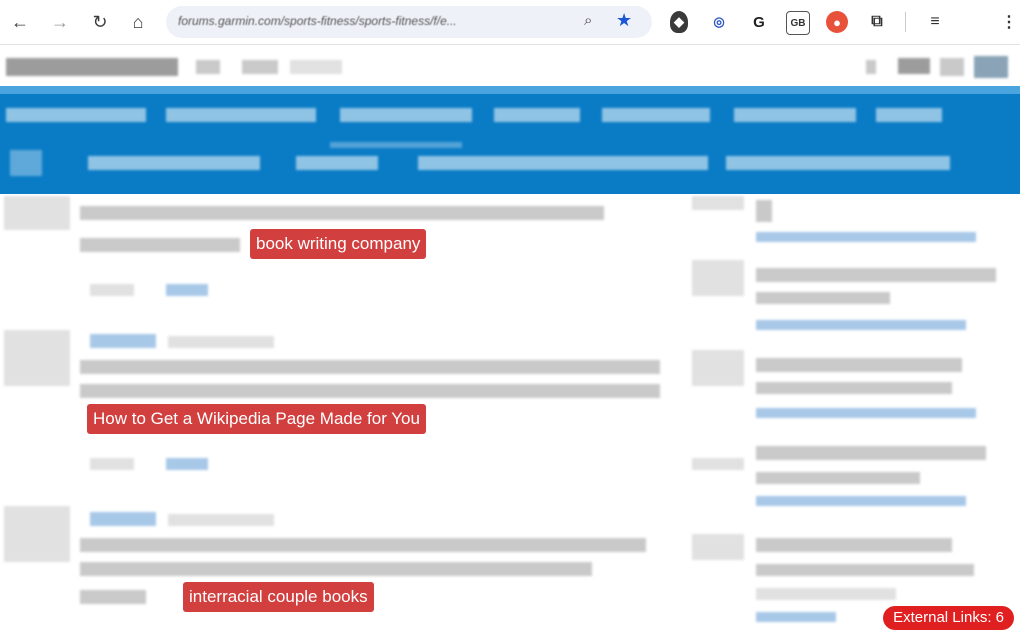 The image size is (1020, 638). What do you see at coordinates (624, 20) in the screenshot?
I see `bookmark-star-icon: ★` at bounding box center [624, 20].